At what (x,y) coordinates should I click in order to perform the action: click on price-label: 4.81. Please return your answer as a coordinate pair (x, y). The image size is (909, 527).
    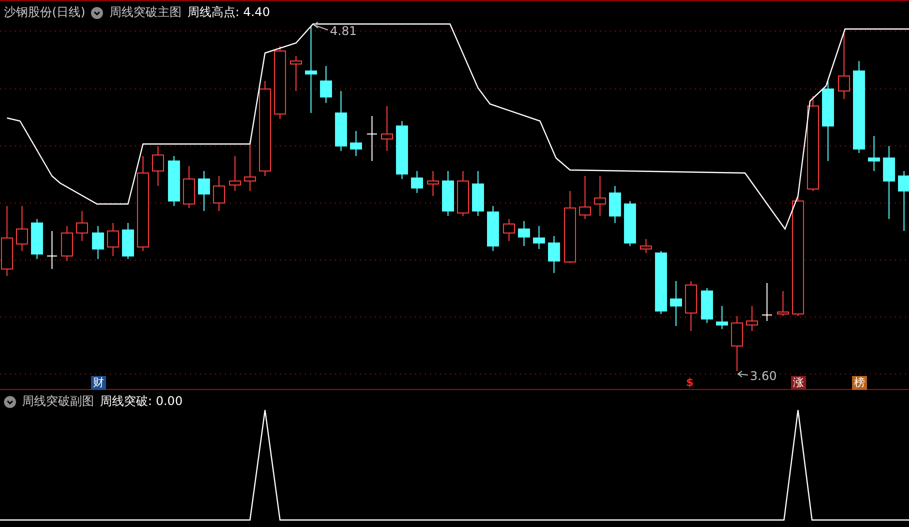
    Looking at the image, I should click on (343, 31).